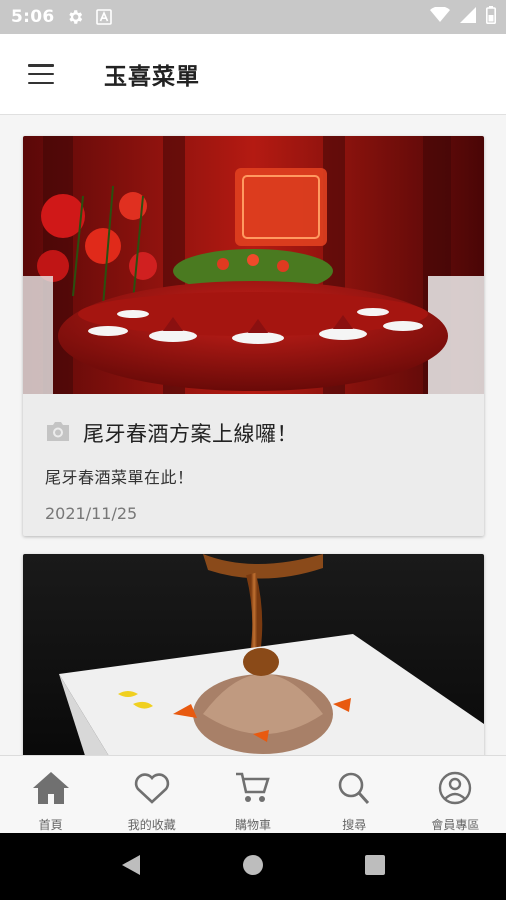 This screenshot has width=506, height=900. What do you see at coordinates (468, 17) in the screenshot?
I see `signal-icon` at bounding box center [468, 17].